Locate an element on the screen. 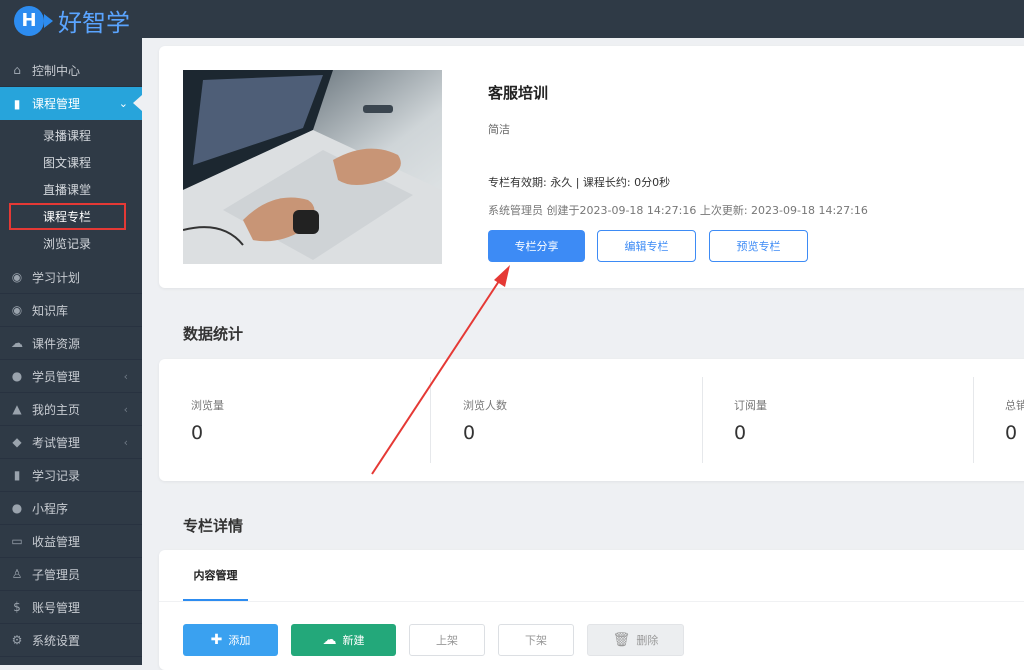  submenu-item-history: 浏览记录 is located at coordinates (71, 243).